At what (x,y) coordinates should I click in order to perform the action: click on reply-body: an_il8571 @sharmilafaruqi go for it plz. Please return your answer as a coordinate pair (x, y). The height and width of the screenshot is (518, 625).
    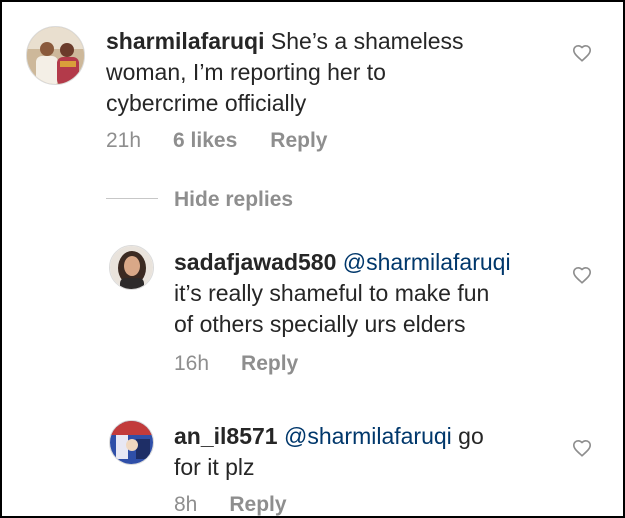
    Looking at the image, I should click on (369, 452).